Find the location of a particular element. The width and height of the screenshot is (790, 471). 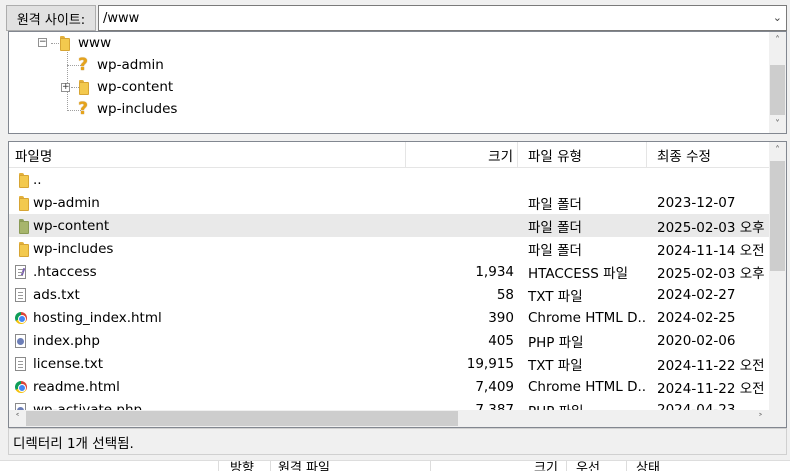

file-modified: 2024-02-25 is located at coordinates (696, 317).